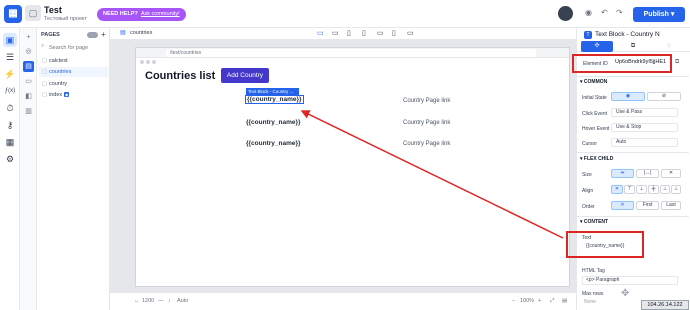 The width and height of the screenshot is (690, 310). I want to click on add-page-icon: +, so click(103, 34).